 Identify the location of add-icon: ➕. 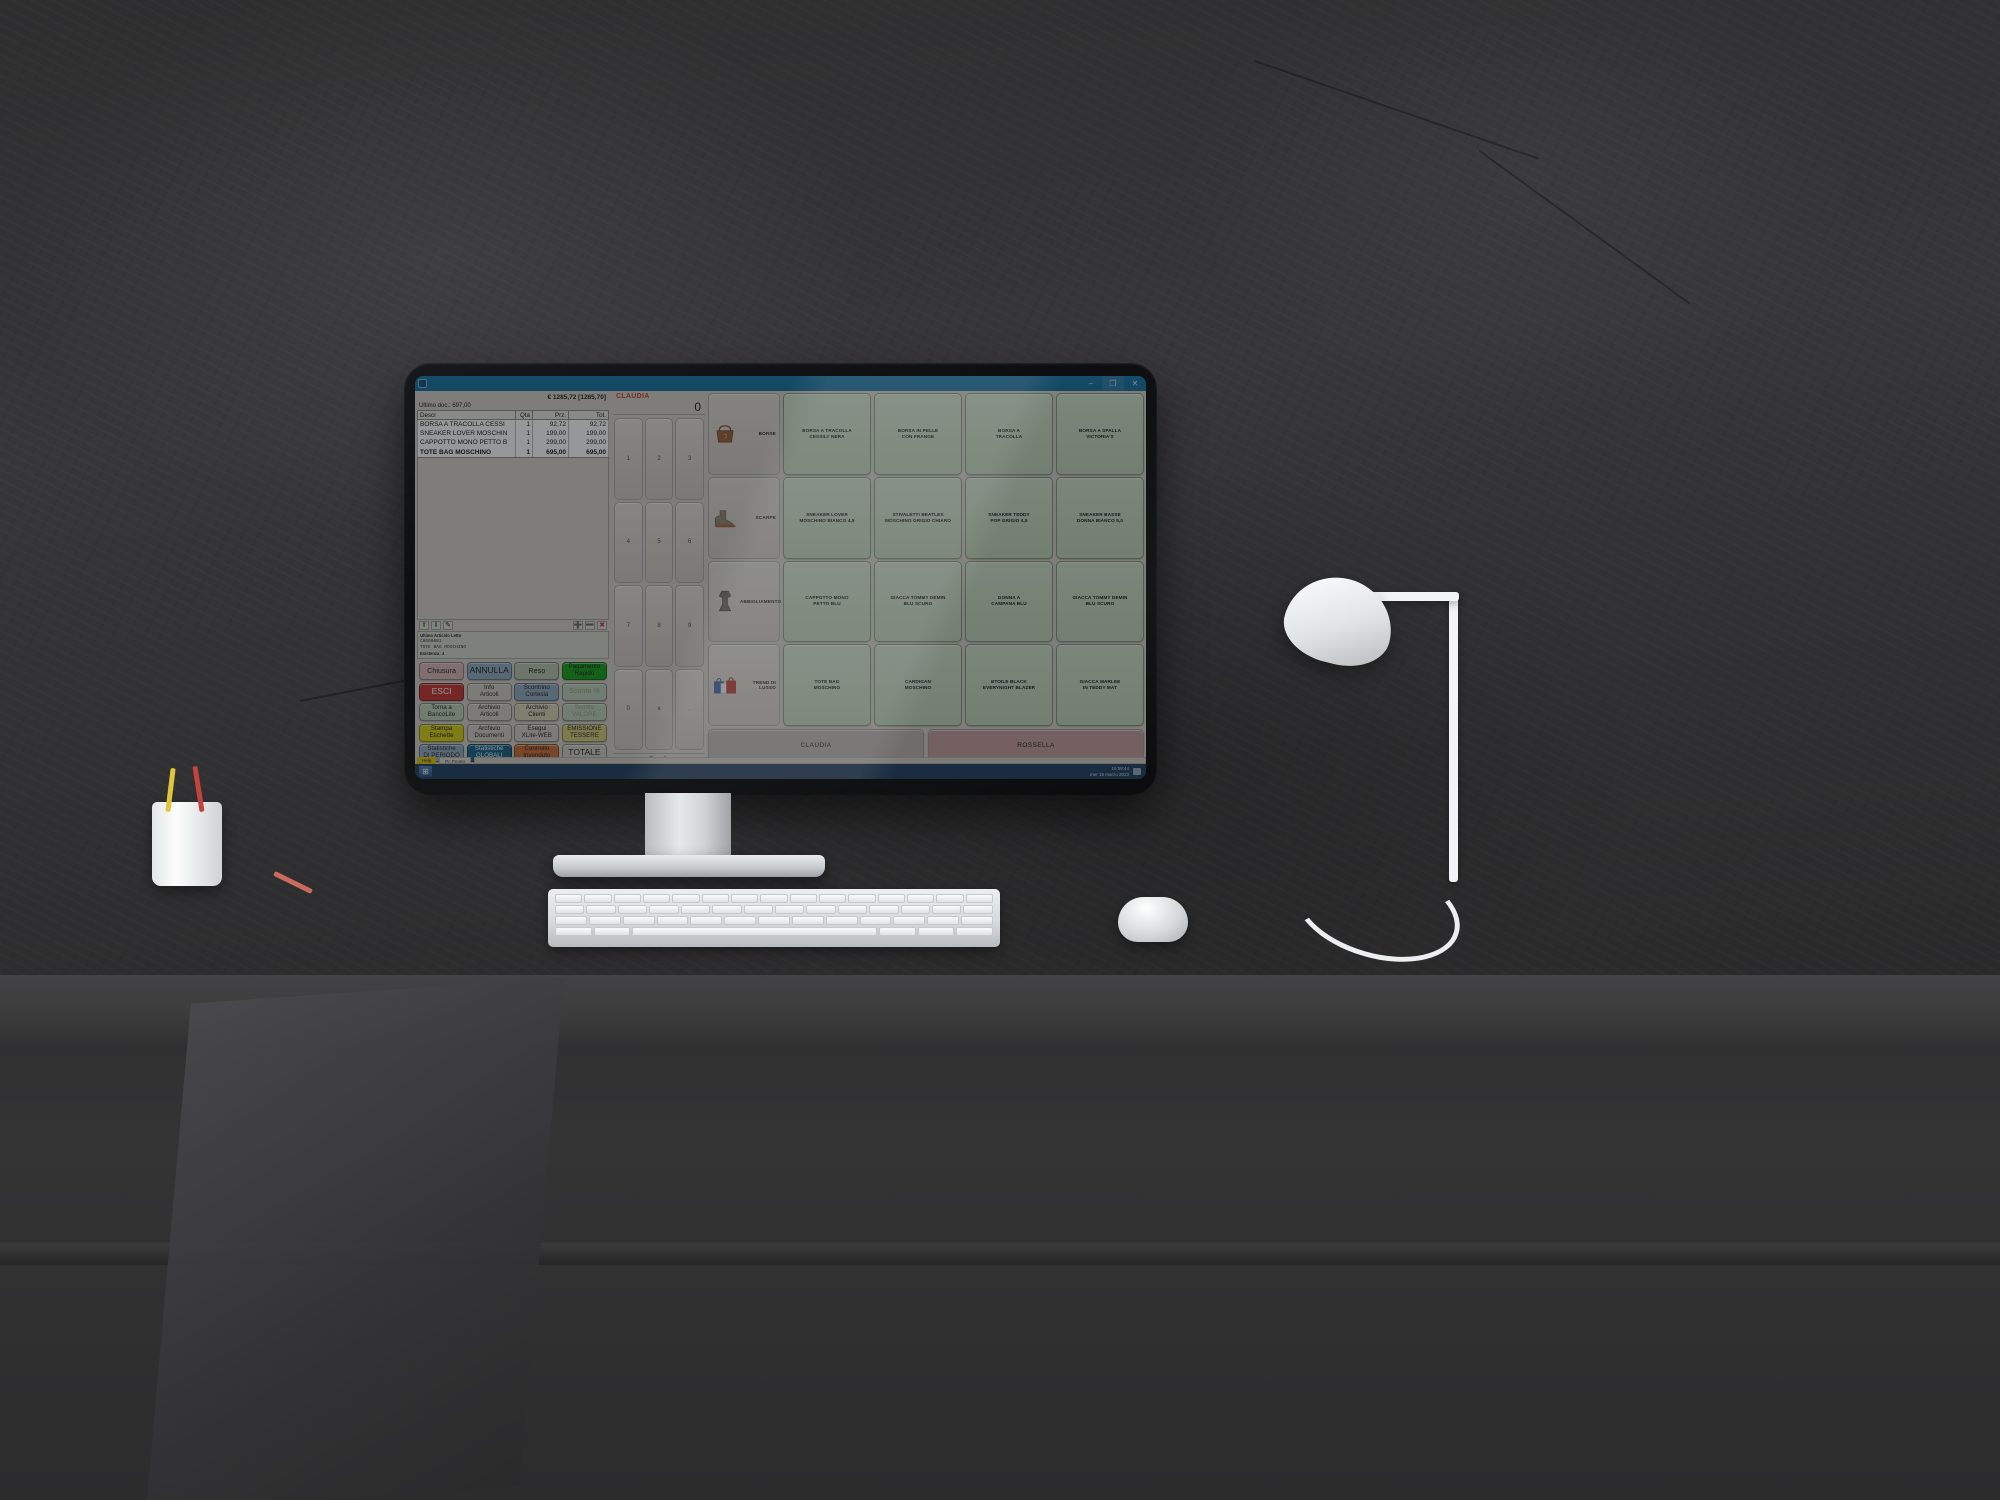
(578, 625).